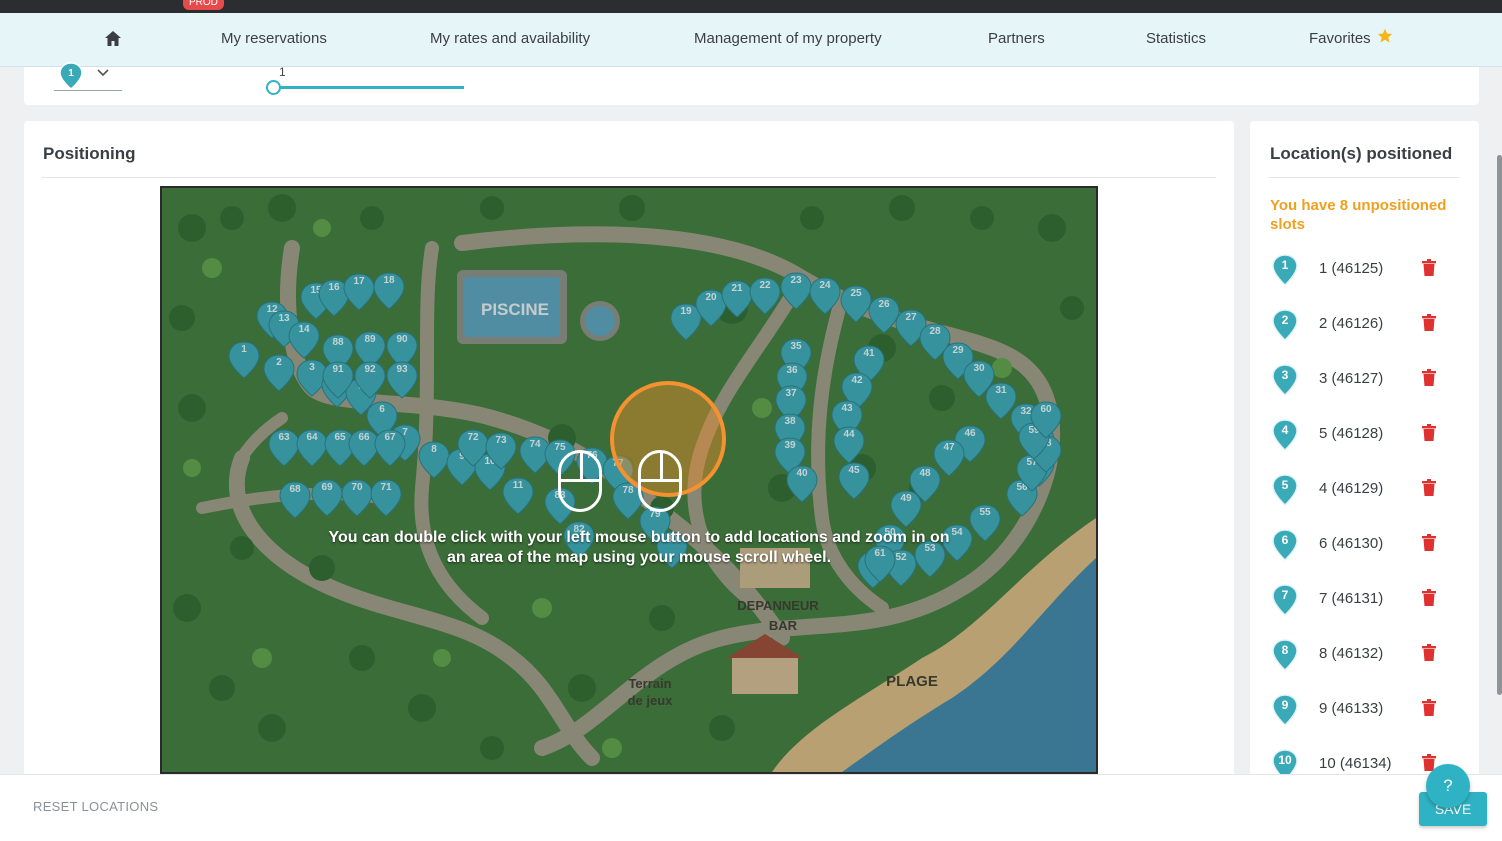 The image size is (1502, 841). What do you see at coordinates (580, 481) in the screenshot?
I see `mouse-left-click-icon` at bounding box center [580, 481].